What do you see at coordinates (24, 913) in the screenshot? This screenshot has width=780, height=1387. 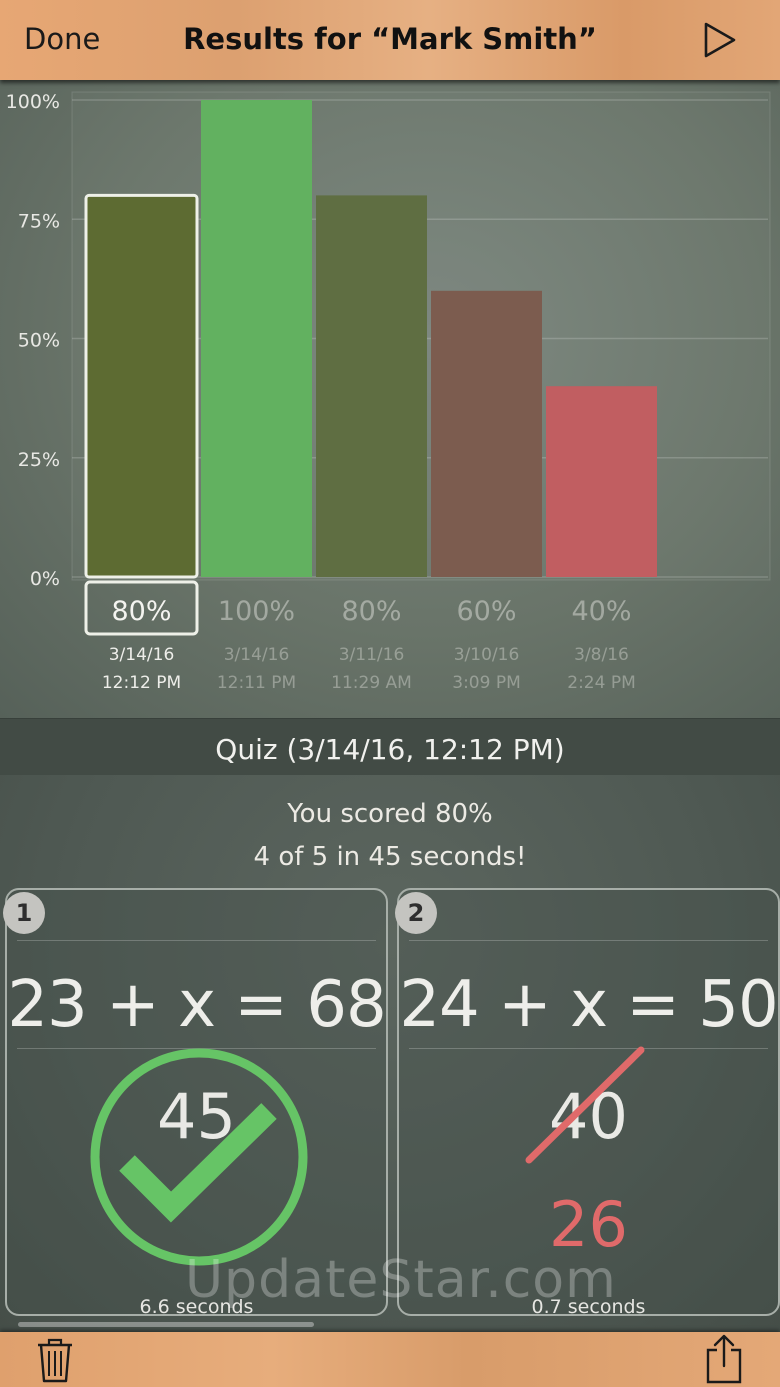 I see `question-number-badge: 1` at bounding box center [24, 913].